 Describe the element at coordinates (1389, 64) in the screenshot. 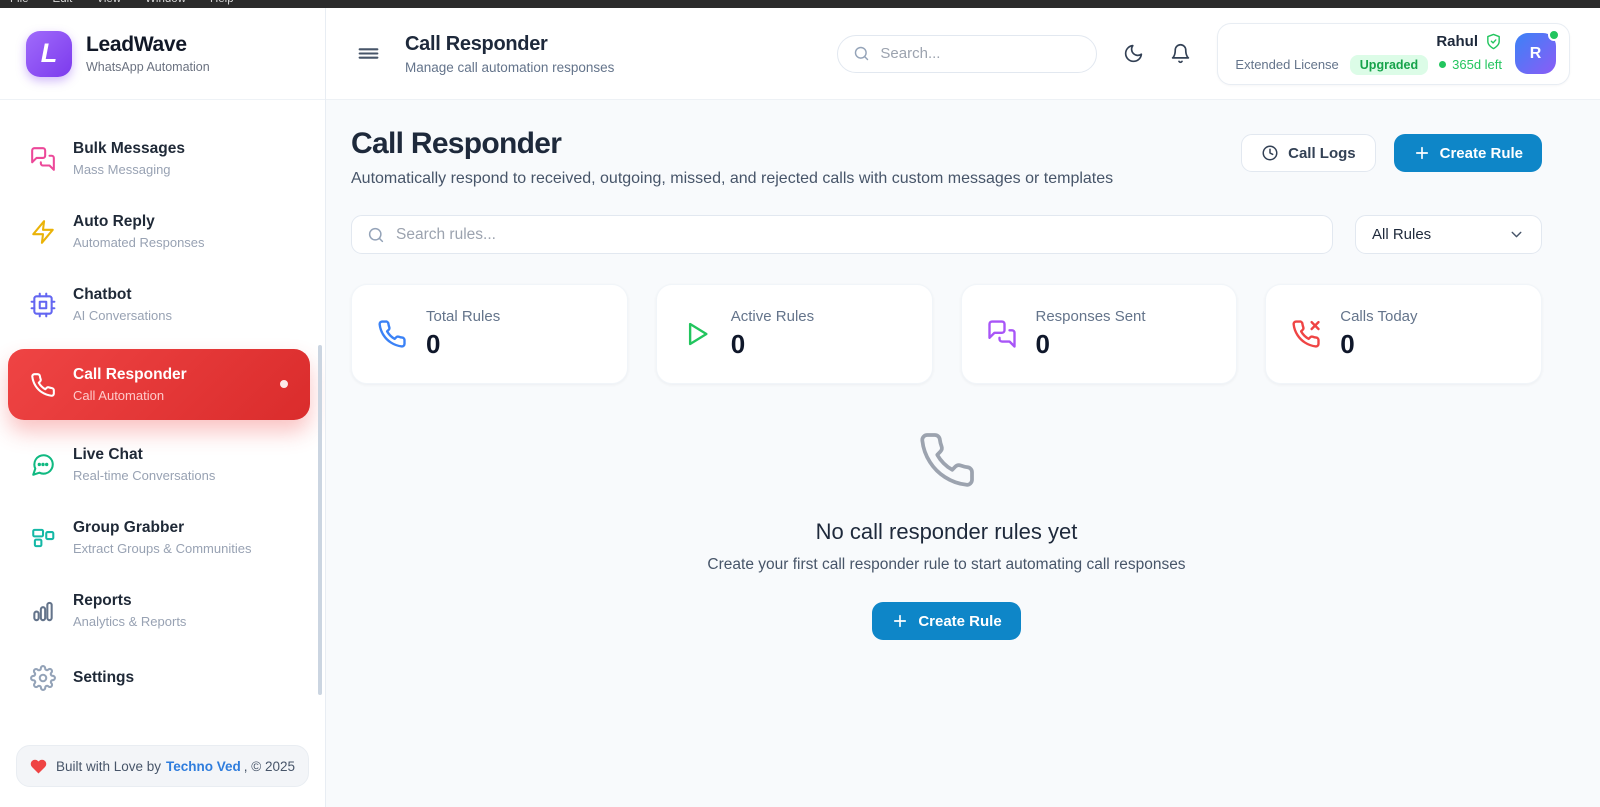

I see `upgraded-badge: Upgraded` at that location.